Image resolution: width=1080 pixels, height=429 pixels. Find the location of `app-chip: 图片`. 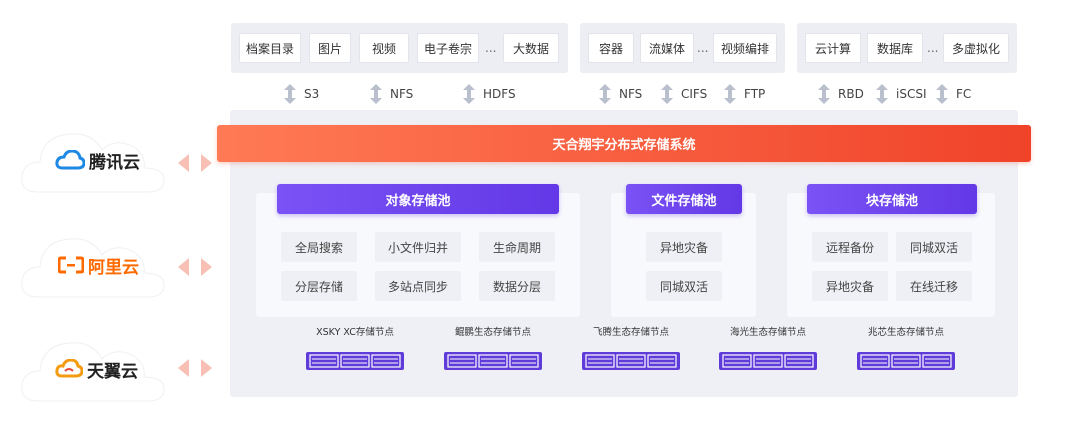

app-chip: 图片 is located at coordinates (330, 48).